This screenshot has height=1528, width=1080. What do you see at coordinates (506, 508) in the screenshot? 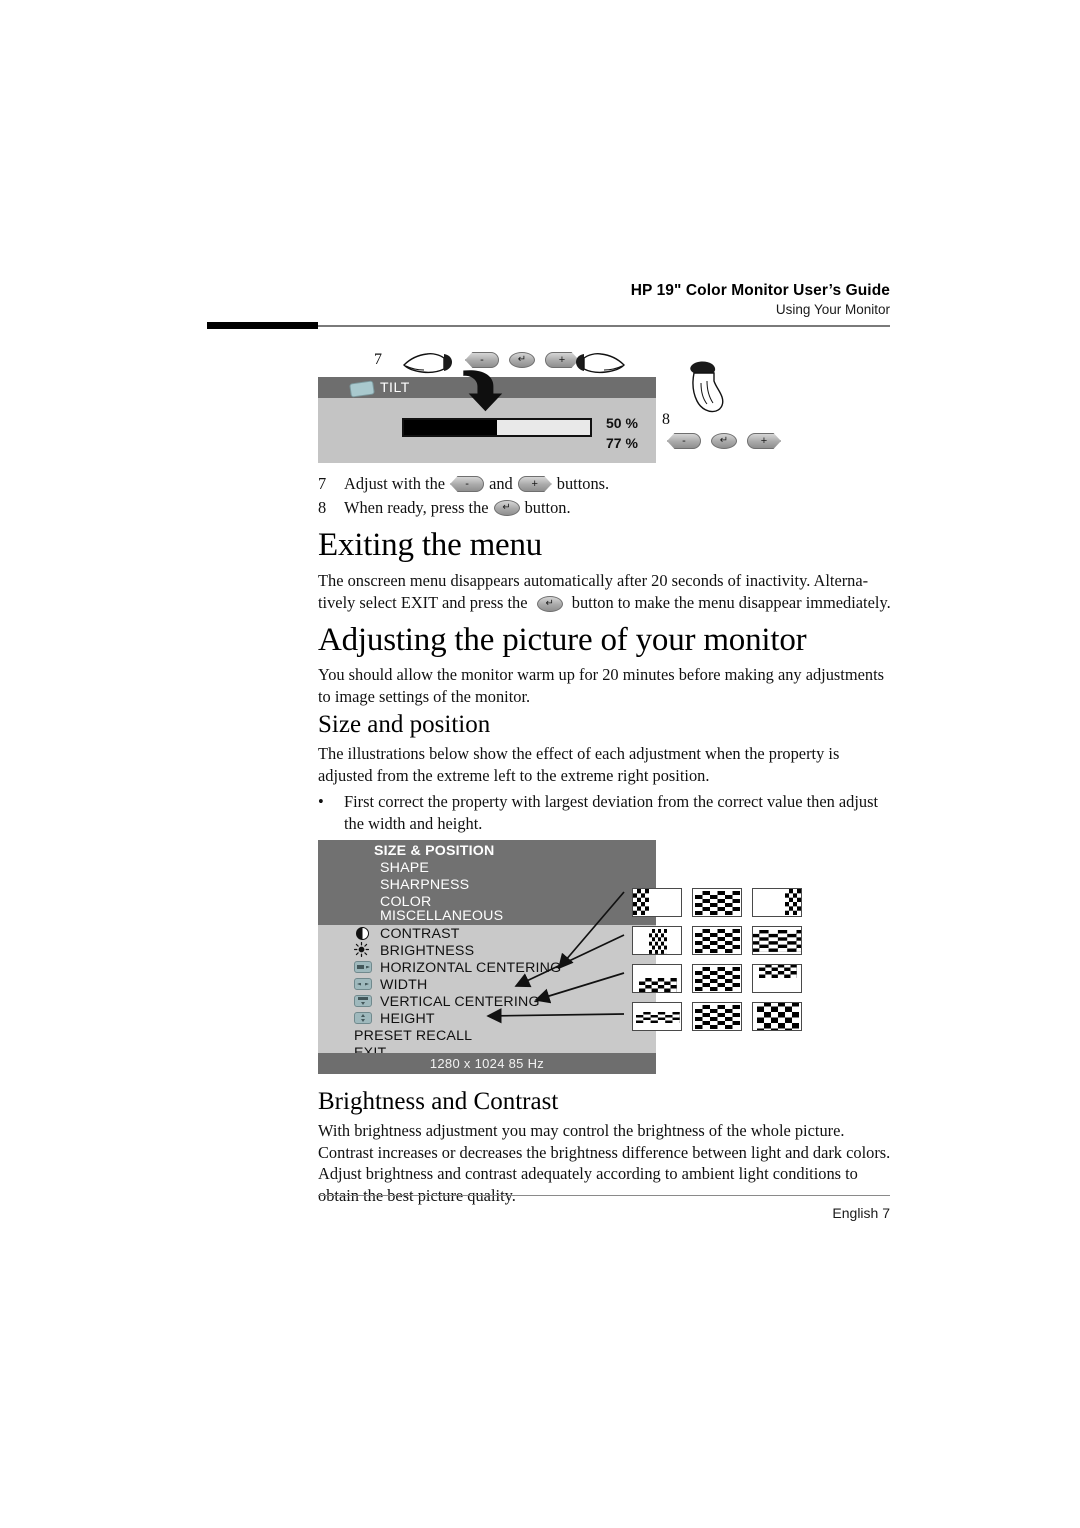
I see `enter-button-icon-inline: ↵` at bounding box center [506, 508].